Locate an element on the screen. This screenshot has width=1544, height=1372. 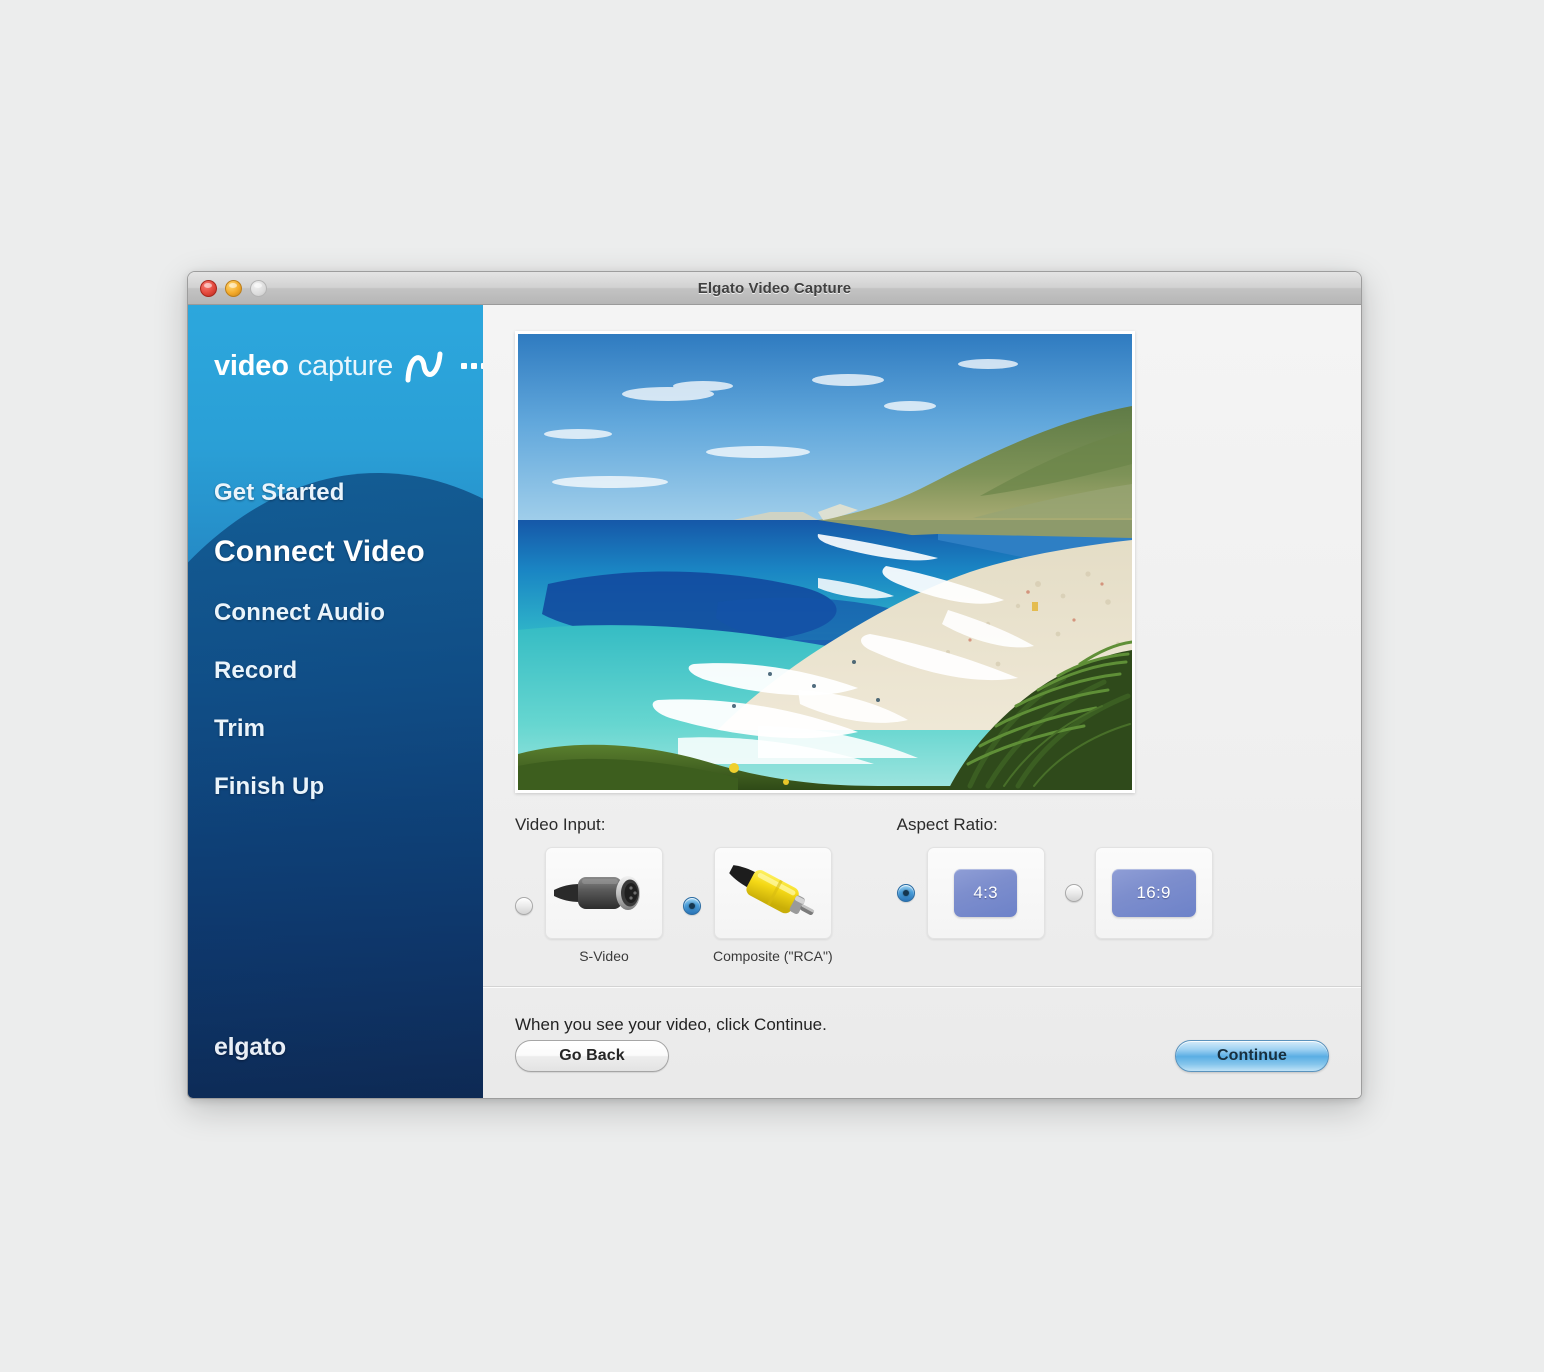
aspect-ratio-group: Aspect Ratio: 4:3 16:9 is located at coordinates (1054, 889).